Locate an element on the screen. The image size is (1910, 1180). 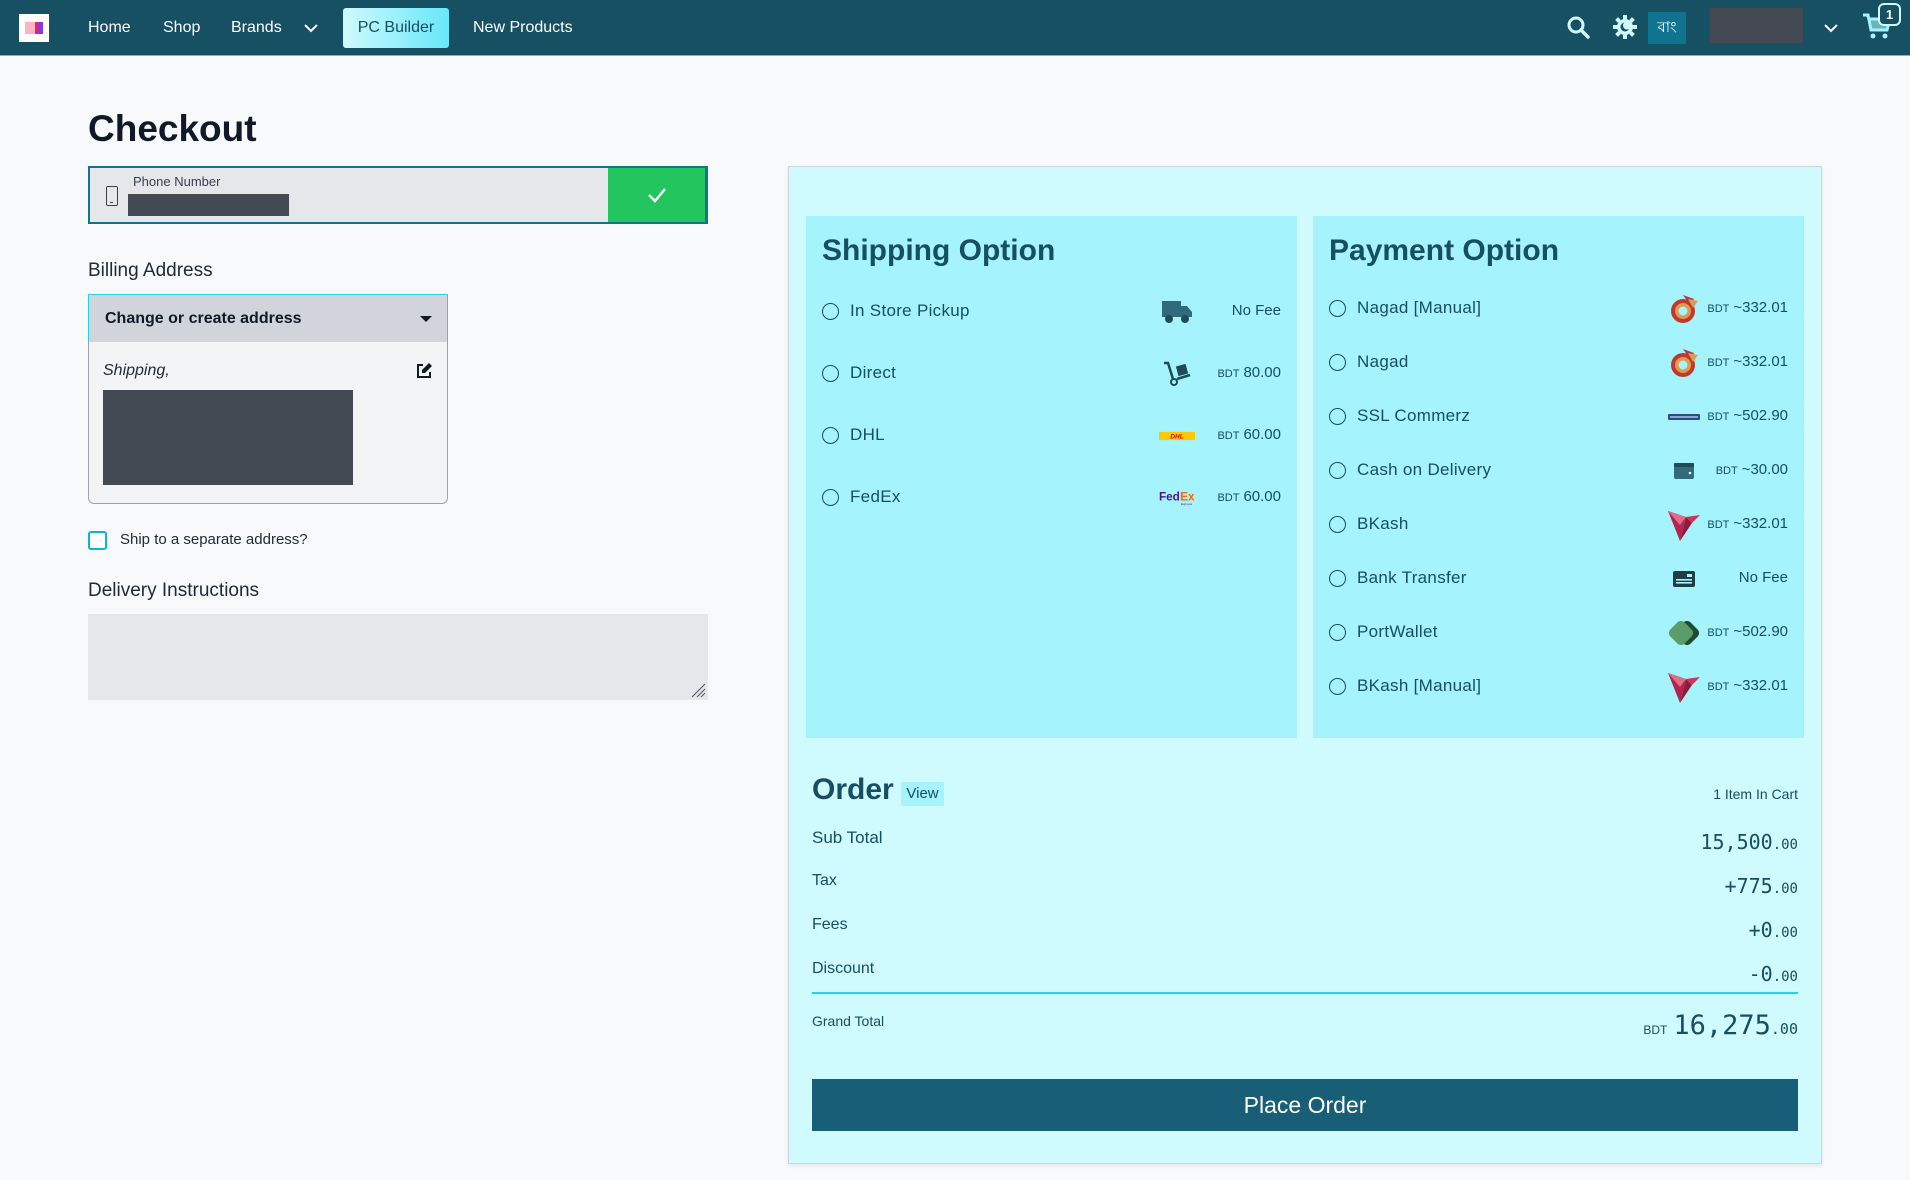
subtotal-int: 15,500 is located at coordinates (1736, 842).